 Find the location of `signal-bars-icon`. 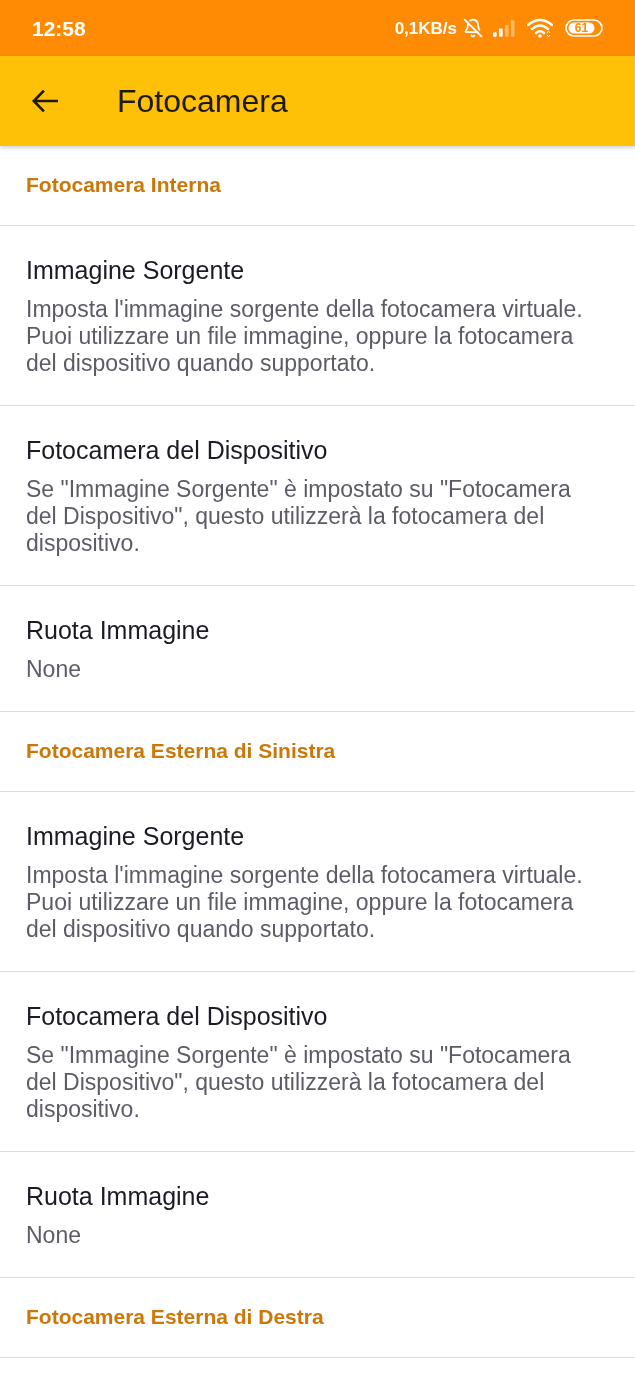

signal-bars-icon is located at coordinates (504, 28).